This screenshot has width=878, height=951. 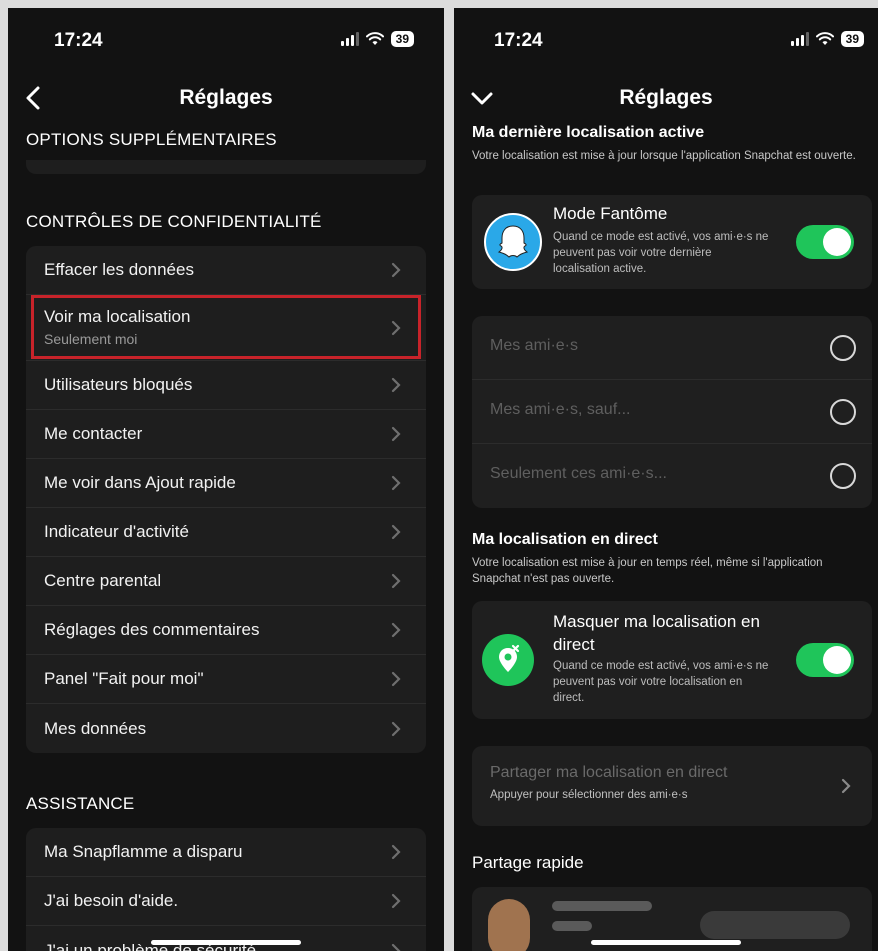 I want to click on row-quick-add: Me voir dans Ajout rapide, so click(x=226, y=483).